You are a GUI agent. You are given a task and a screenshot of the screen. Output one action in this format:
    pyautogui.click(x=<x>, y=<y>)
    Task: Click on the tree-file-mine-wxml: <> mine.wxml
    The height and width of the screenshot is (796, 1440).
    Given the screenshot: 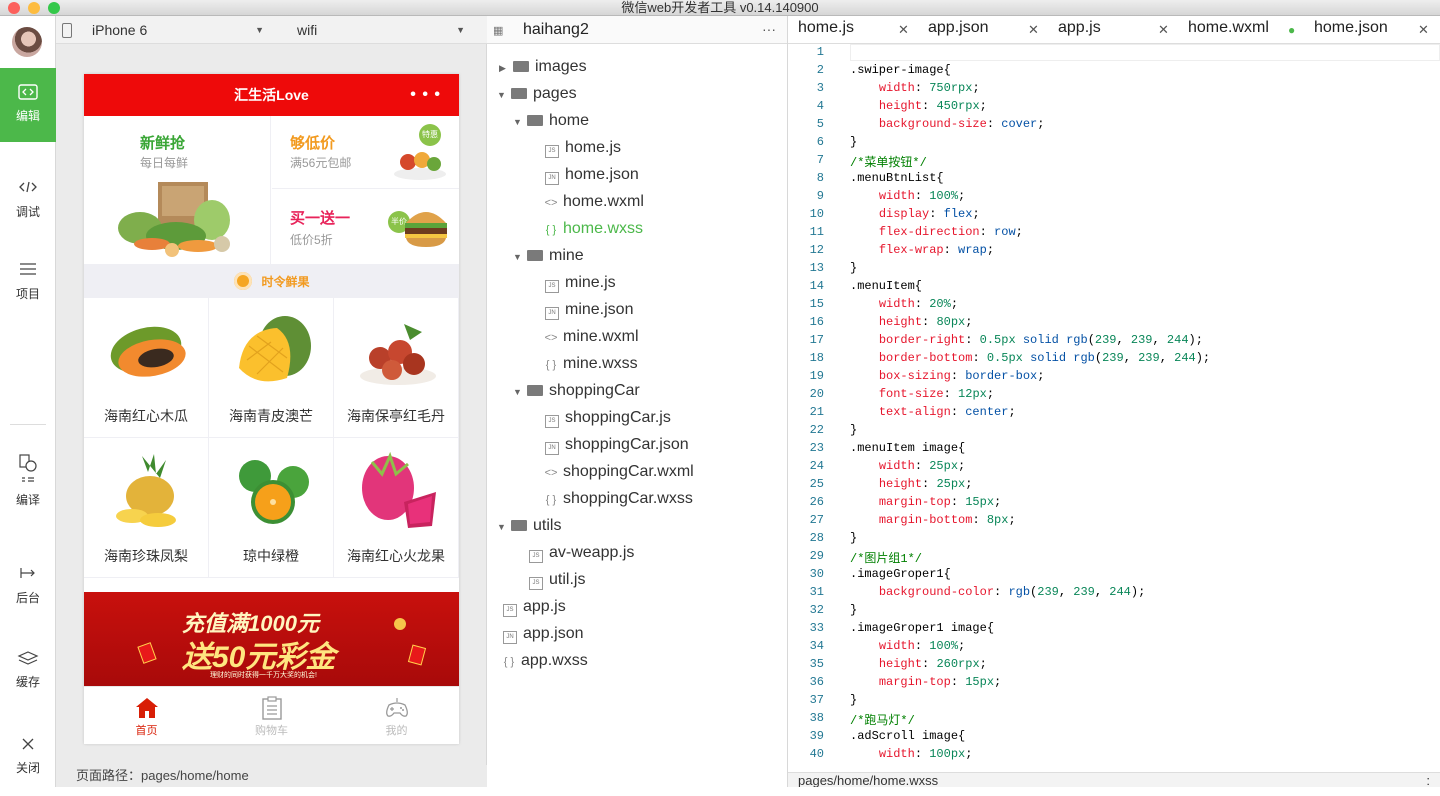 What is the action you would take?
    pyautogui.click(x=591, y=336)
    